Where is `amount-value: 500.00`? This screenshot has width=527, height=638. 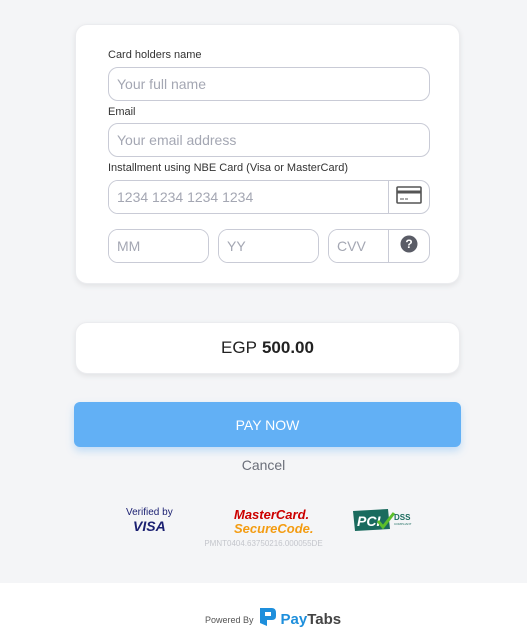 amount-value: 500.00 is located at coordinates (287, 347).